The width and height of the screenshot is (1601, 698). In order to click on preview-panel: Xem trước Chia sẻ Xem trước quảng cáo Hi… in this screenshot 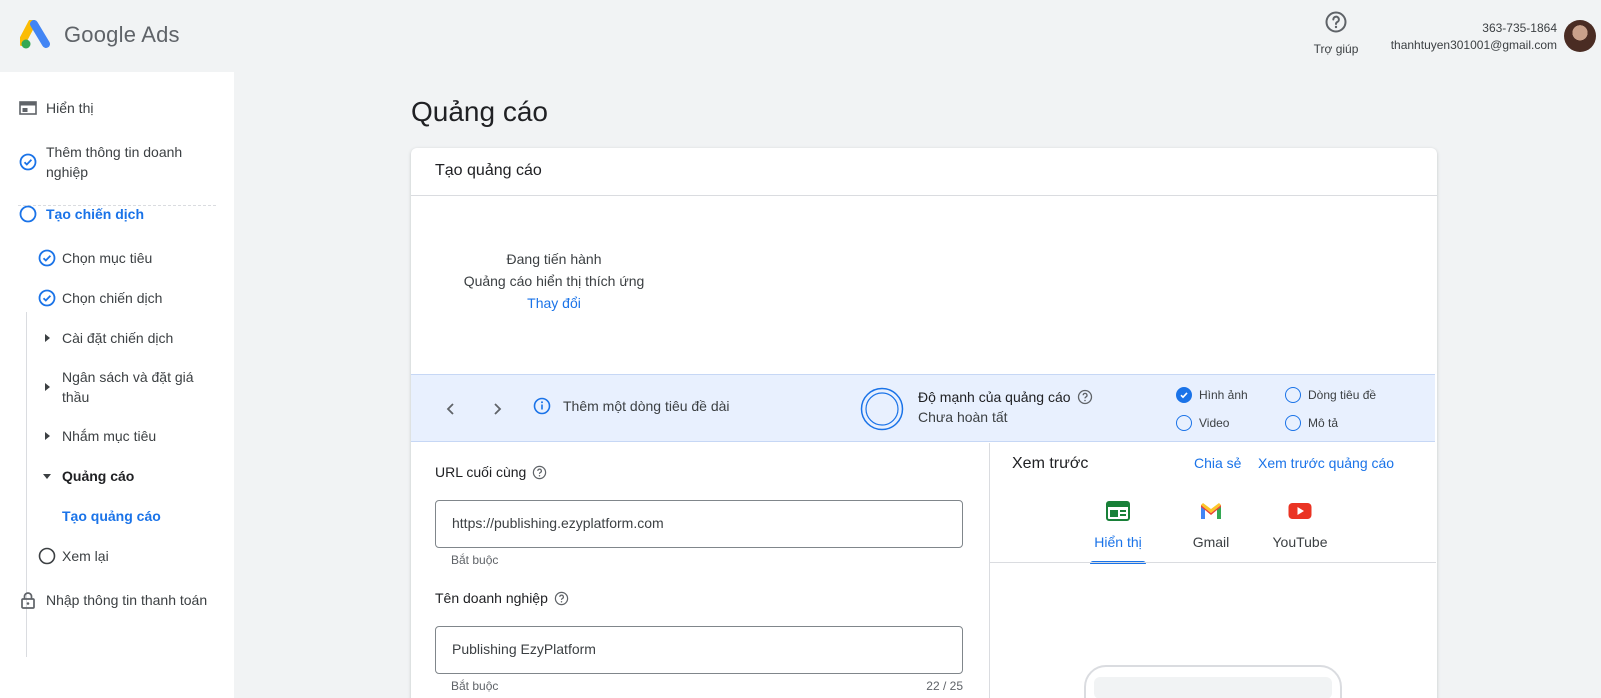, I will do `click(1212, 570)`.